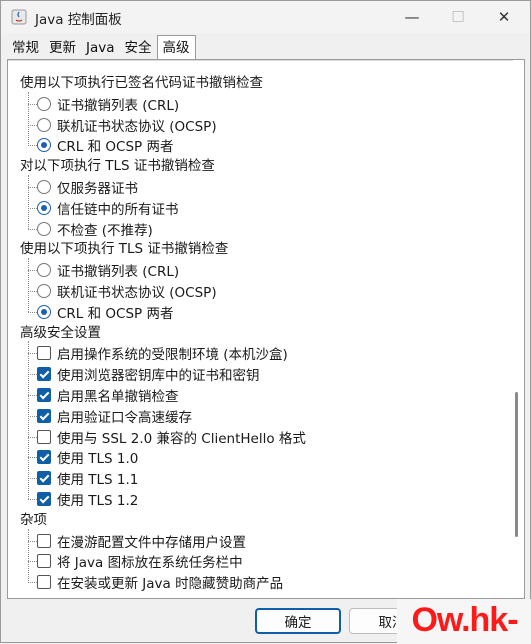 Image resolution: width=531 pixels, height=644 pixels. I want to click on option-label: 使用与 SSL 2.0 兼容的 ClientHello 格式, so click(181, 438).